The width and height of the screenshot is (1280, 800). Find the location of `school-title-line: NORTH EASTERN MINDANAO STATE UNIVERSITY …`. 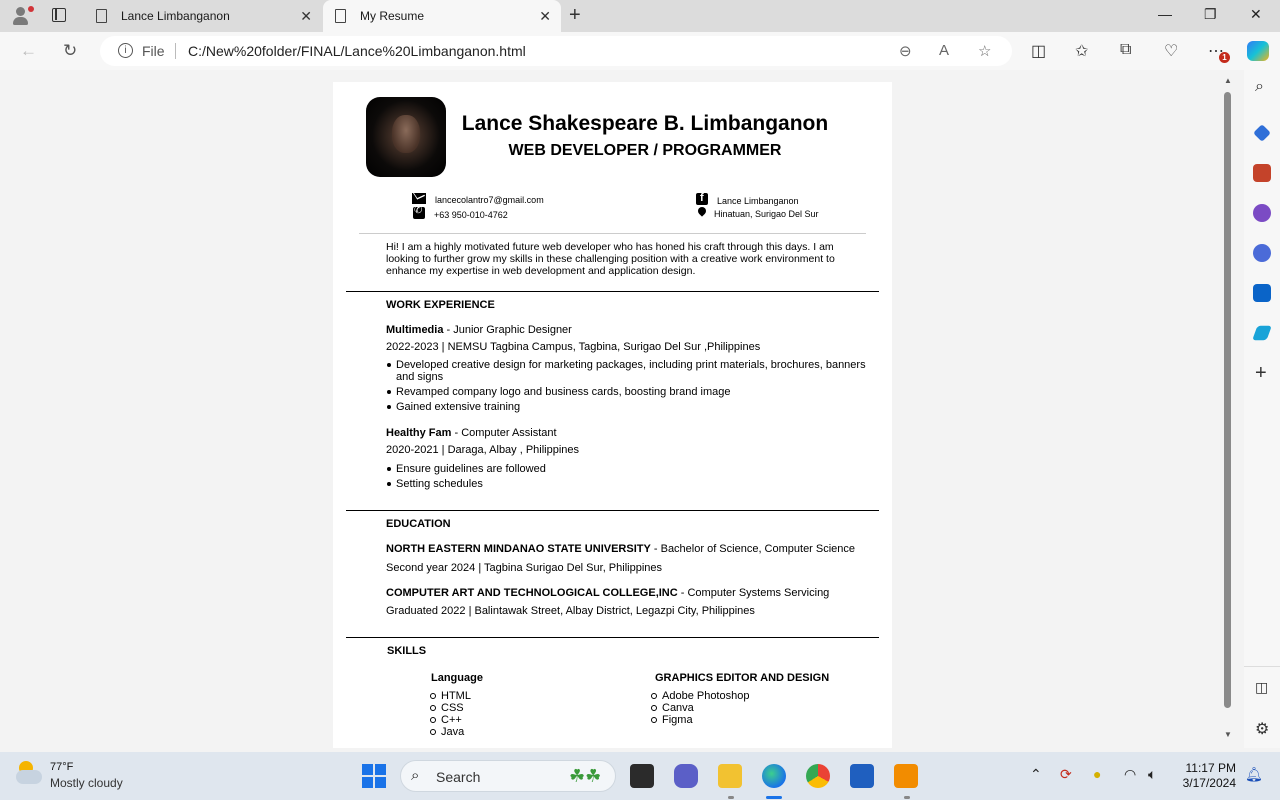

school-title-line: NORTH EASTERN MINDANAO STATE UNIVERSITY … is located at coordinates (621, 549).